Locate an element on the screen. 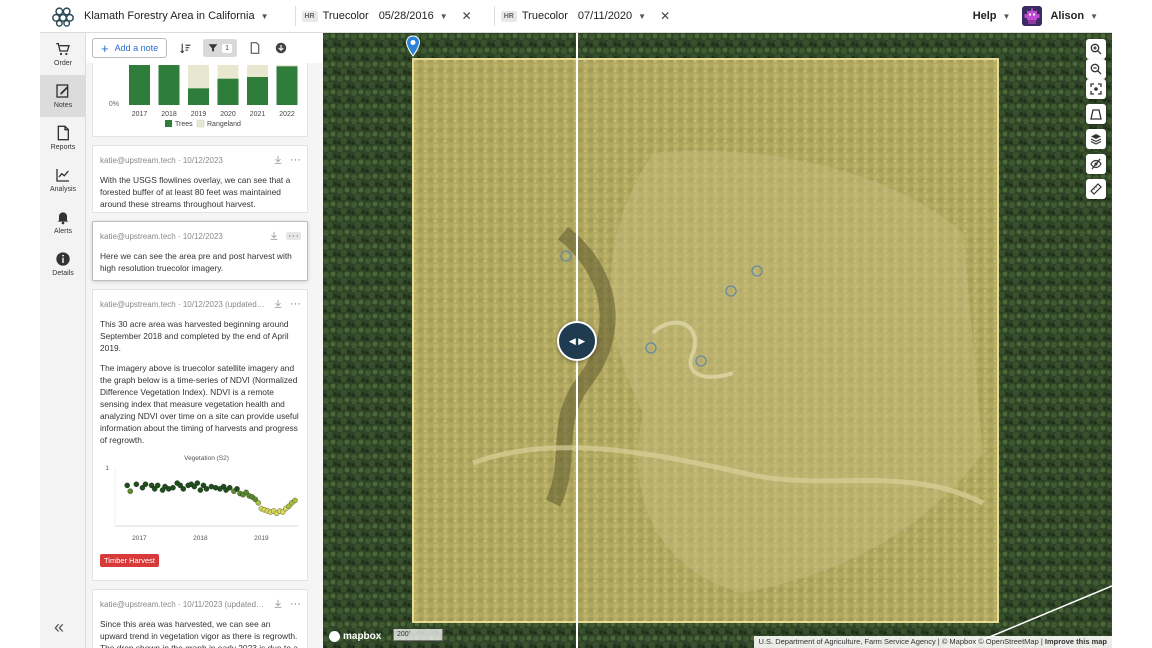  zoom-in-button is located at coordinates (1096, 49).